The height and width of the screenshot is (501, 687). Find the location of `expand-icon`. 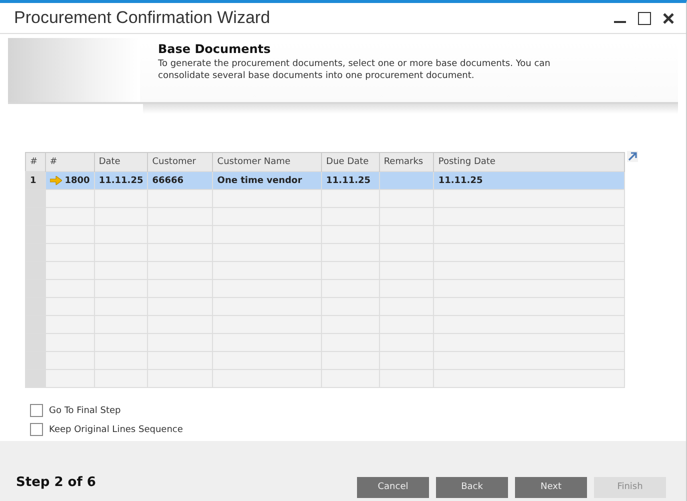

expand-icon is located at coordinates (632, 156).